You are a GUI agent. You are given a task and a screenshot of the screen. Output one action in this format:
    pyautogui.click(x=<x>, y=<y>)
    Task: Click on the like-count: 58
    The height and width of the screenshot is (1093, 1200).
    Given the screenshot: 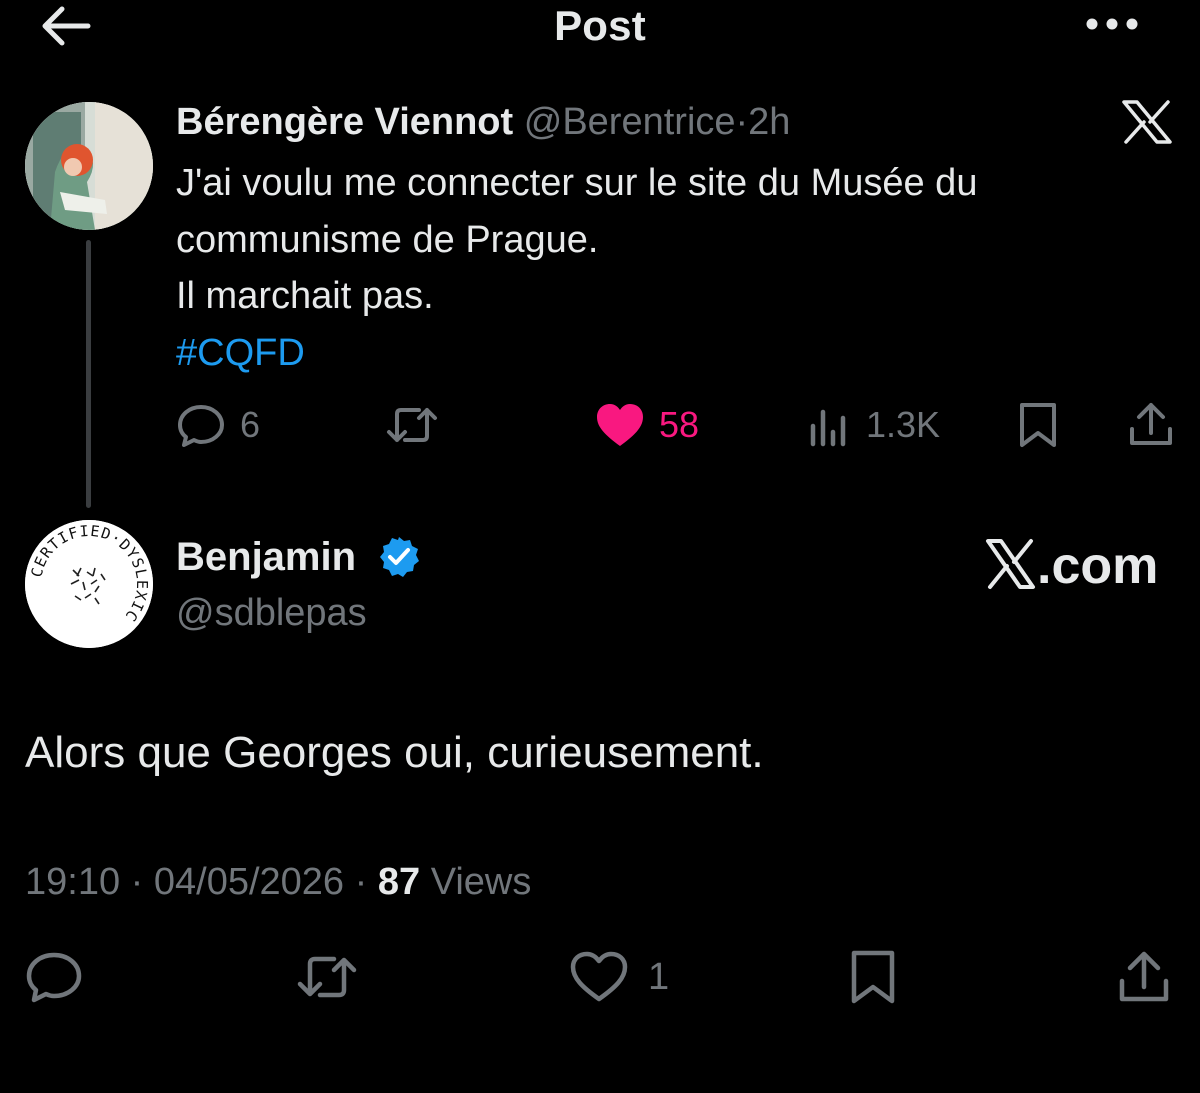 What is the action you would take?
    pyautogui.click(x=679, y=424)
    